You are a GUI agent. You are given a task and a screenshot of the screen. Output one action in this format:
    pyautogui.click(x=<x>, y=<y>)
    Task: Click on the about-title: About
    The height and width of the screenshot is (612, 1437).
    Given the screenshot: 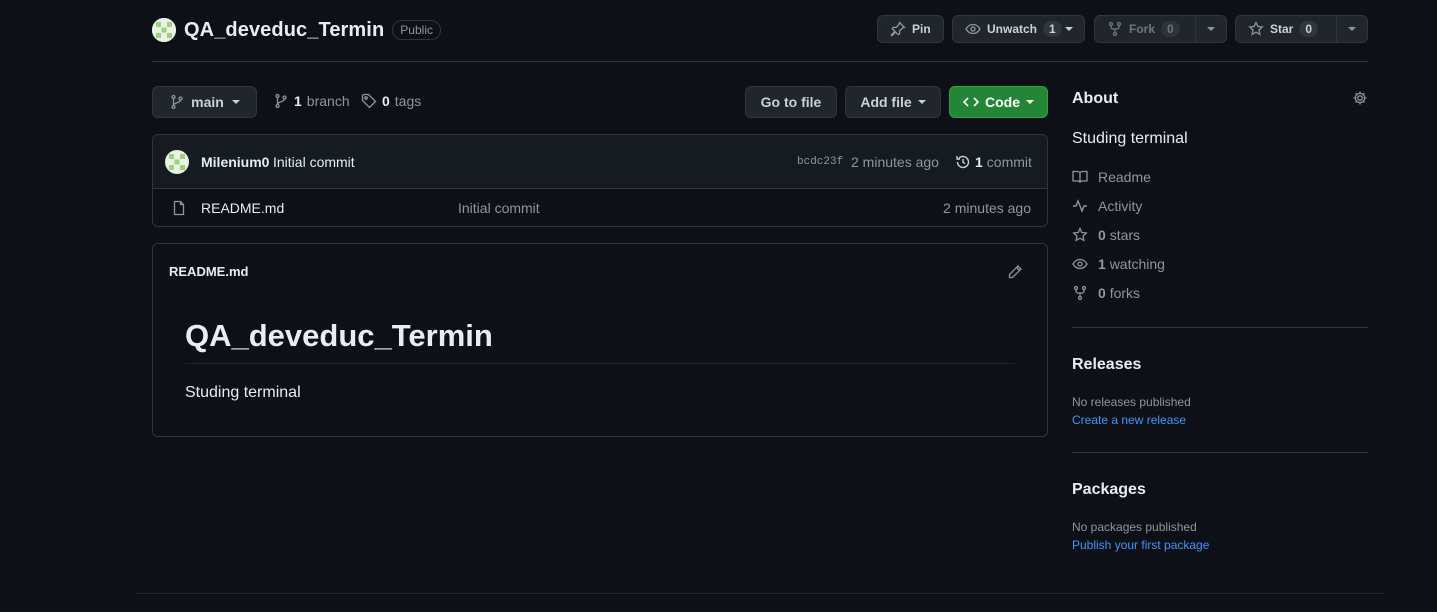 What is the action you would take?
    pyautogui.click(x=1095, y=98)
    